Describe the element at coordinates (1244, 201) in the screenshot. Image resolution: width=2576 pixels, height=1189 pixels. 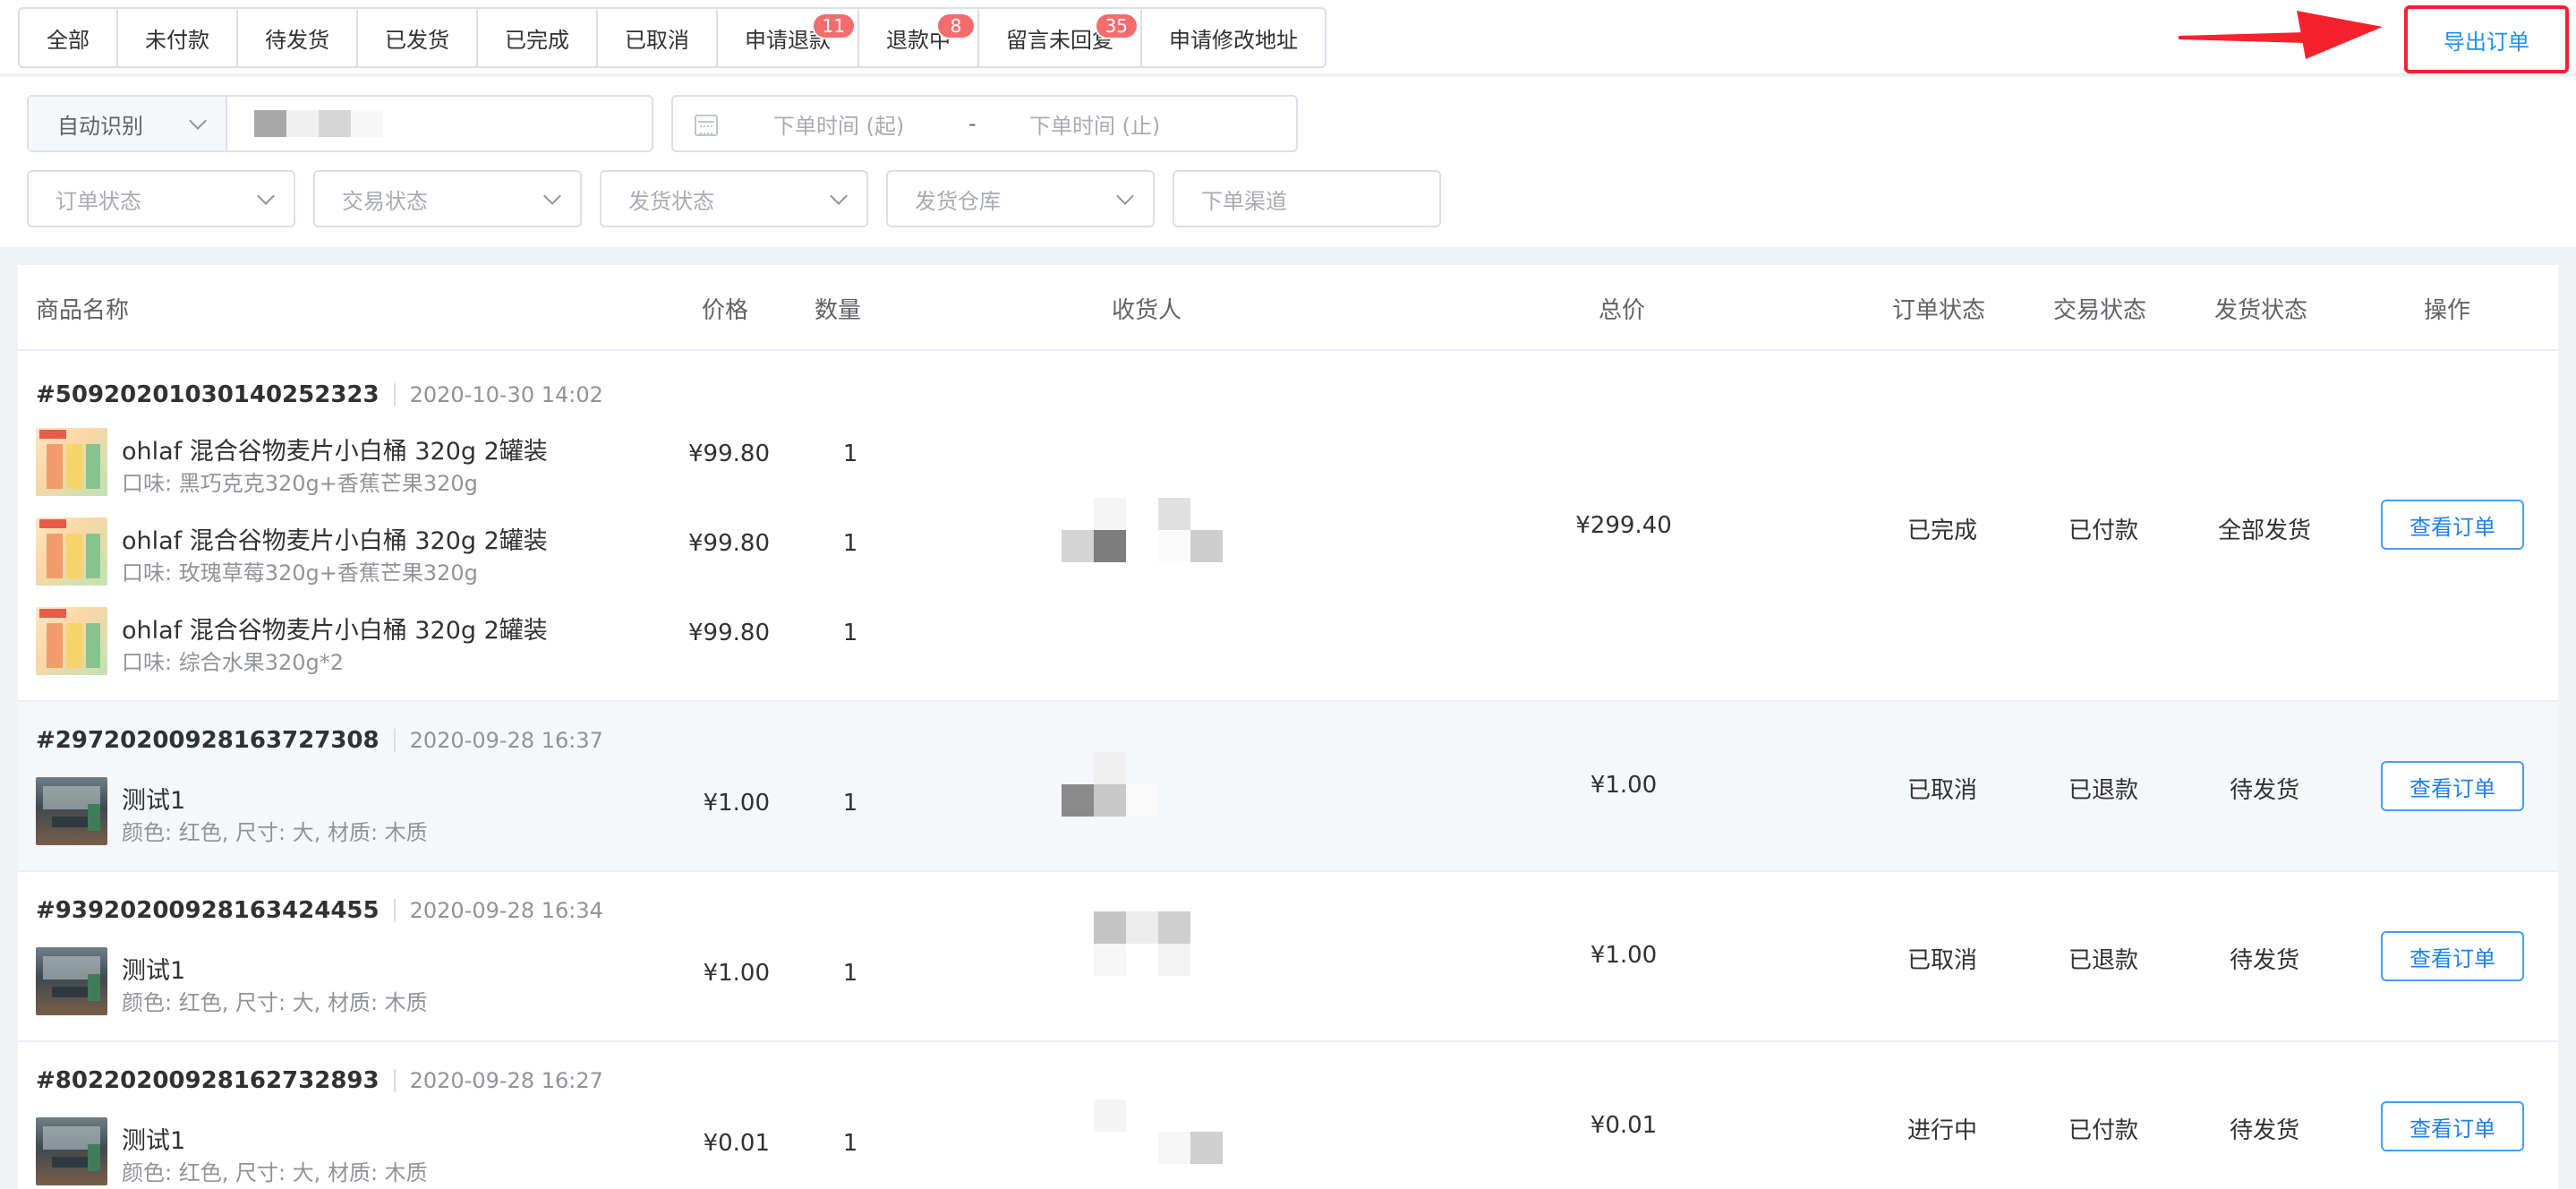
I see `input-placeholder: 下单渠道` at that location.